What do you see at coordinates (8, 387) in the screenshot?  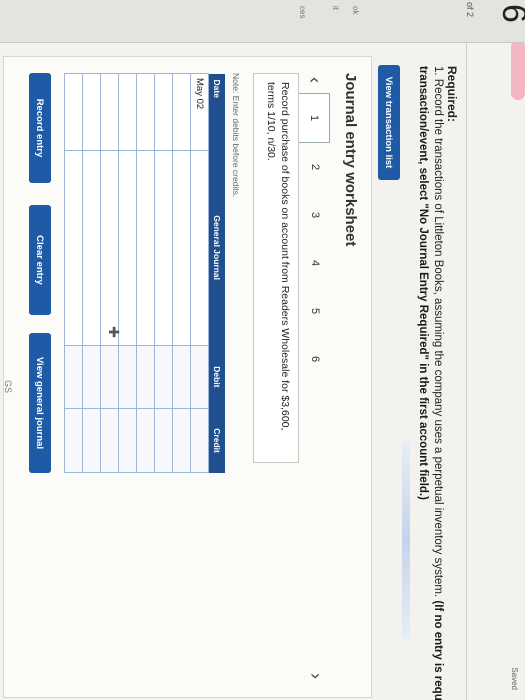 I see `page-footer-mark: GS` at bounding box center [8, 387].